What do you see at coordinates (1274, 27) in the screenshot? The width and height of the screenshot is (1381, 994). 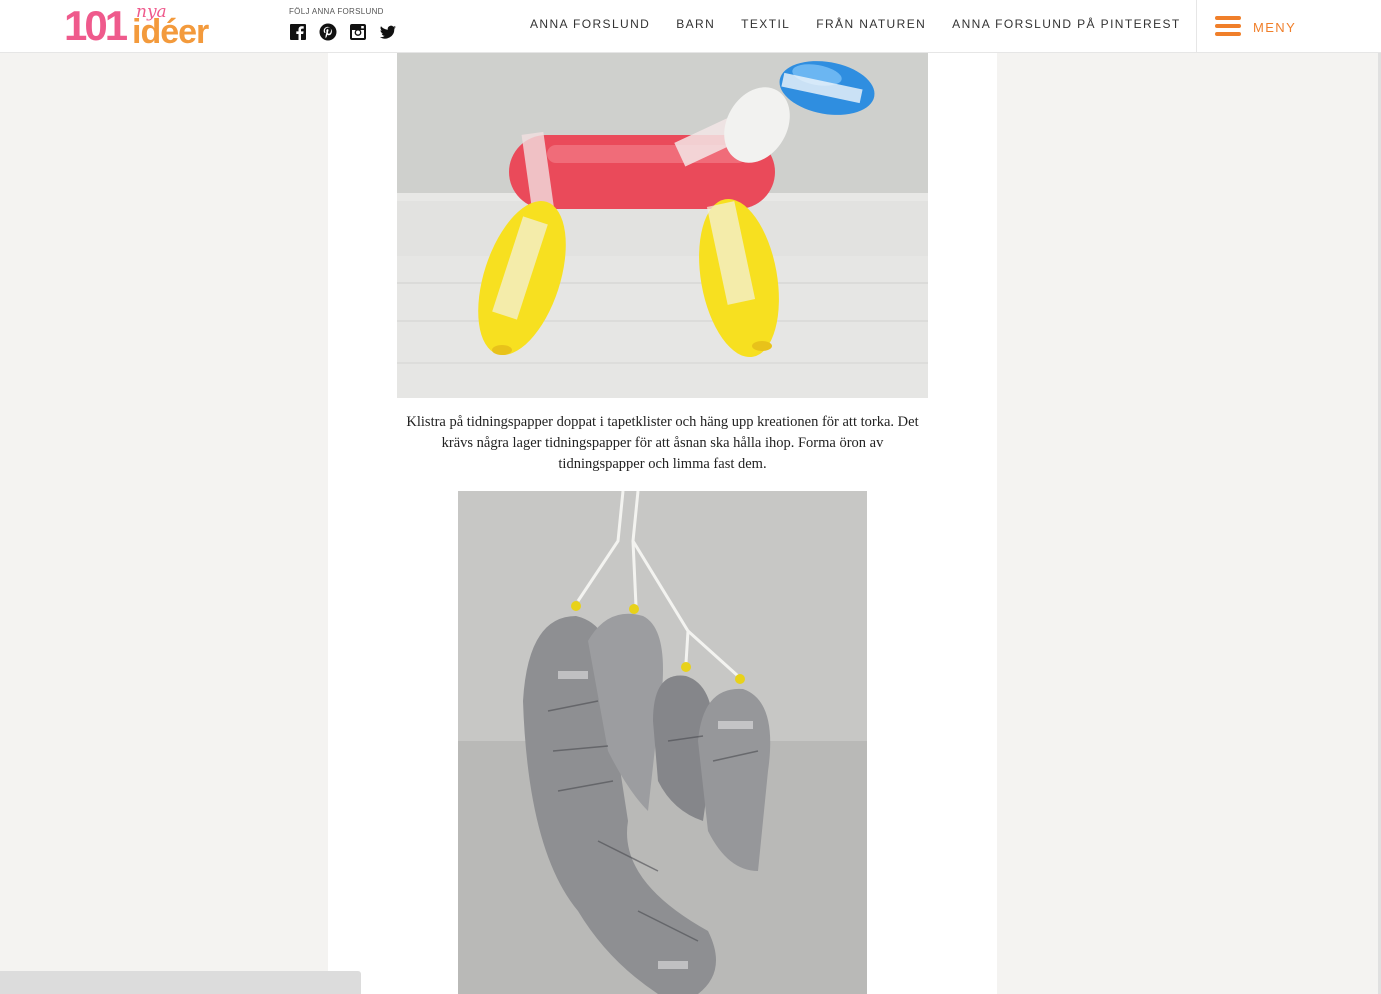 I see `menu-label: MENY` at bounding box center [1274, 27].